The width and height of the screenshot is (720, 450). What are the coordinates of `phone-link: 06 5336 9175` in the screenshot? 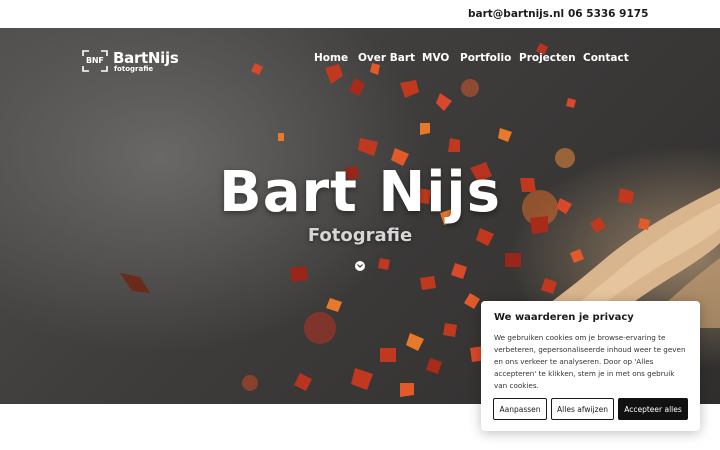 It's located at (608, 14).